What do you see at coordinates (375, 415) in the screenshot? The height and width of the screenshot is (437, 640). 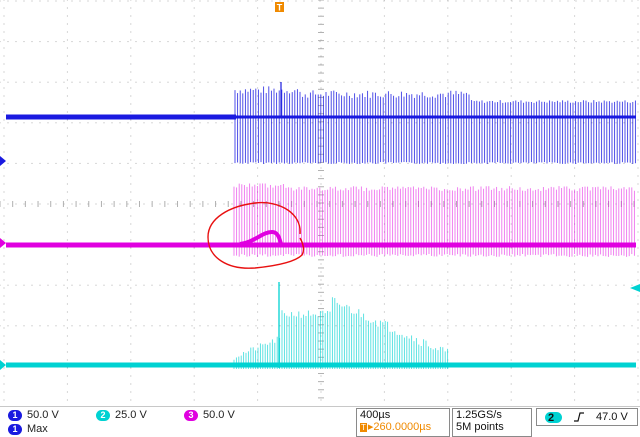 I see `timebase-per-div: 400µs` at bounding box center [375, 415].